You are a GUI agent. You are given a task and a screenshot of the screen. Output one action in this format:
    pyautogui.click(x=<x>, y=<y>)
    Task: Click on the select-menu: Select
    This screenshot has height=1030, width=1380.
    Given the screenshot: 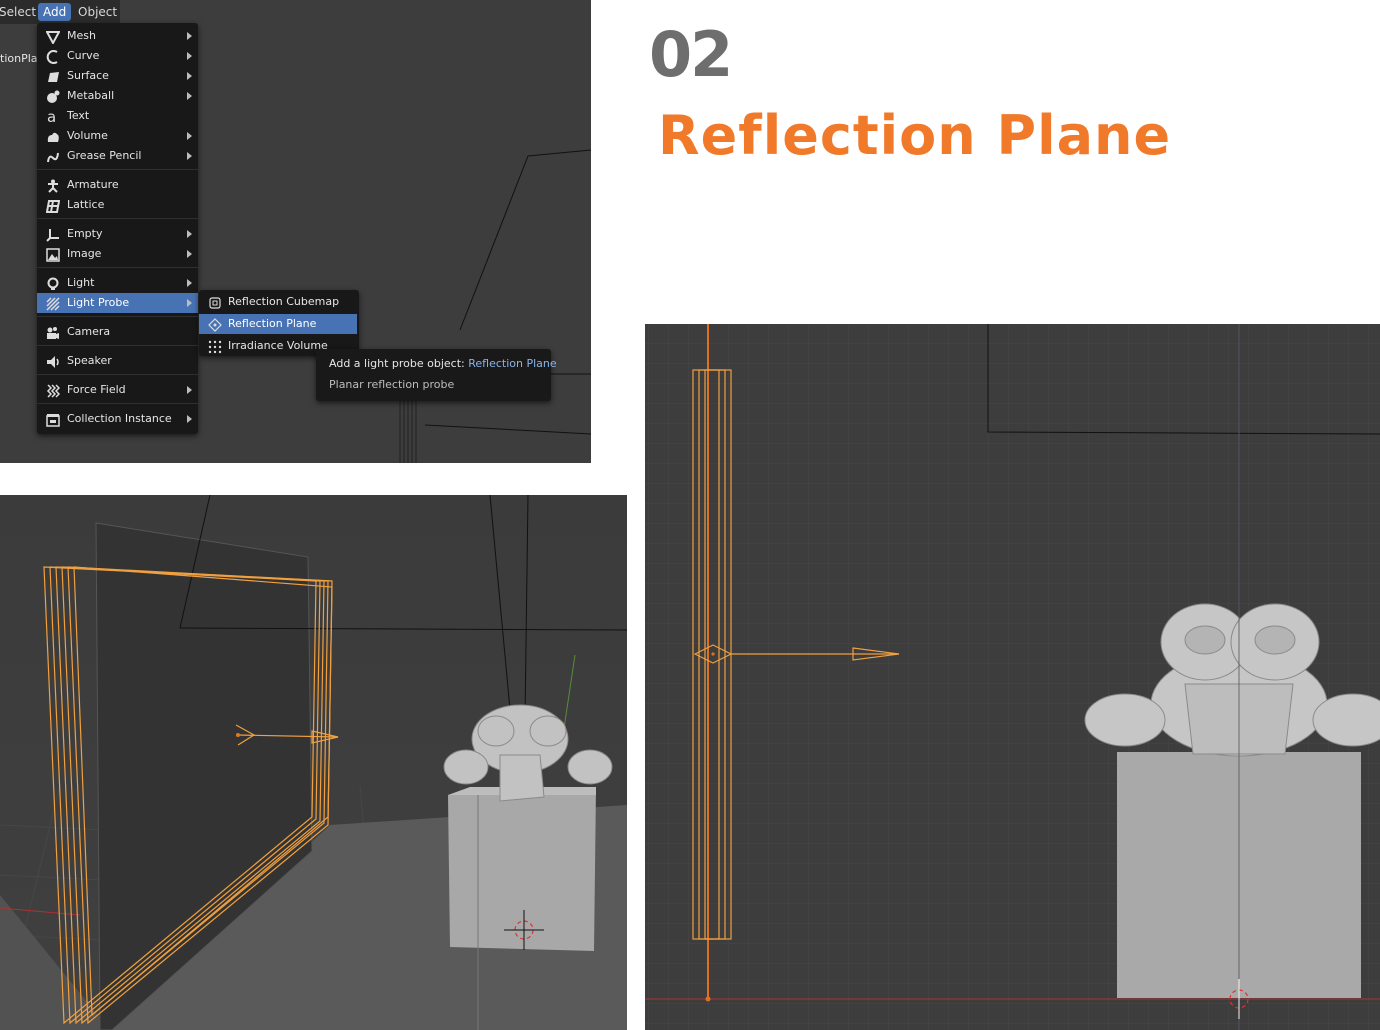 What is the action you would take?
    pyautogui.click(x=20, y=12)
    